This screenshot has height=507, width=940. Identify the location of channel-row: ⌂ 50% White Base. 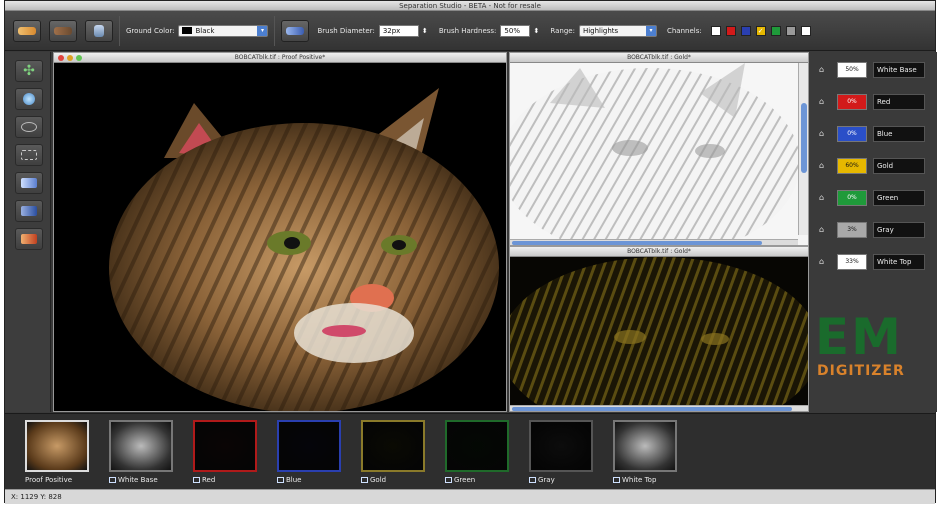
(874, 70).